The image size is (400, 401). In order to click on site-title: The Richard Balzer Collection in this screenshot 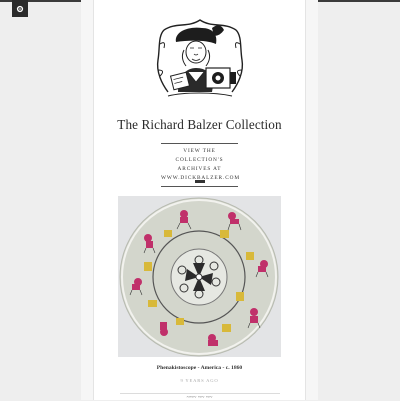, I will do `click(199, 125)`.